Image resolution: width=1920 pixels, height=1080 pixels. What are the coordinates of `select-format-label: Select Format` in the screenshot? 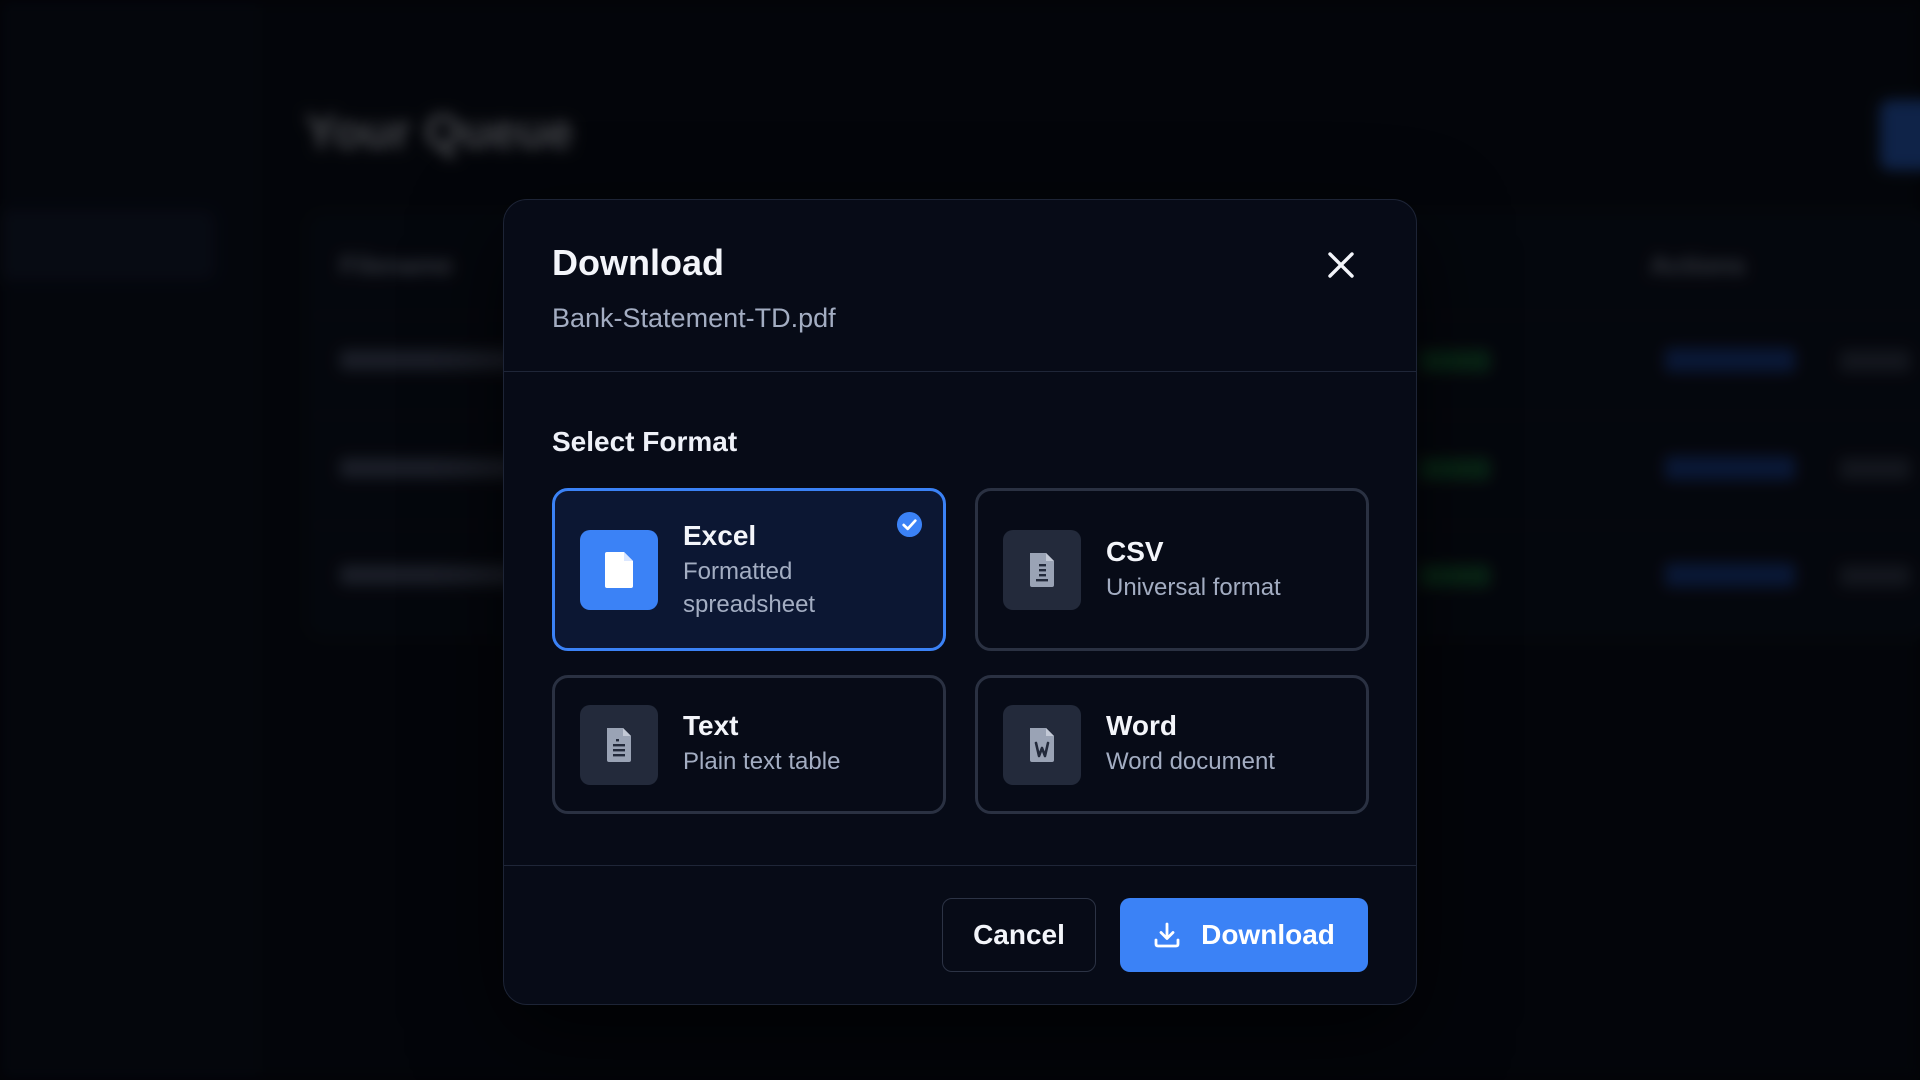 It's located at (645, 441).